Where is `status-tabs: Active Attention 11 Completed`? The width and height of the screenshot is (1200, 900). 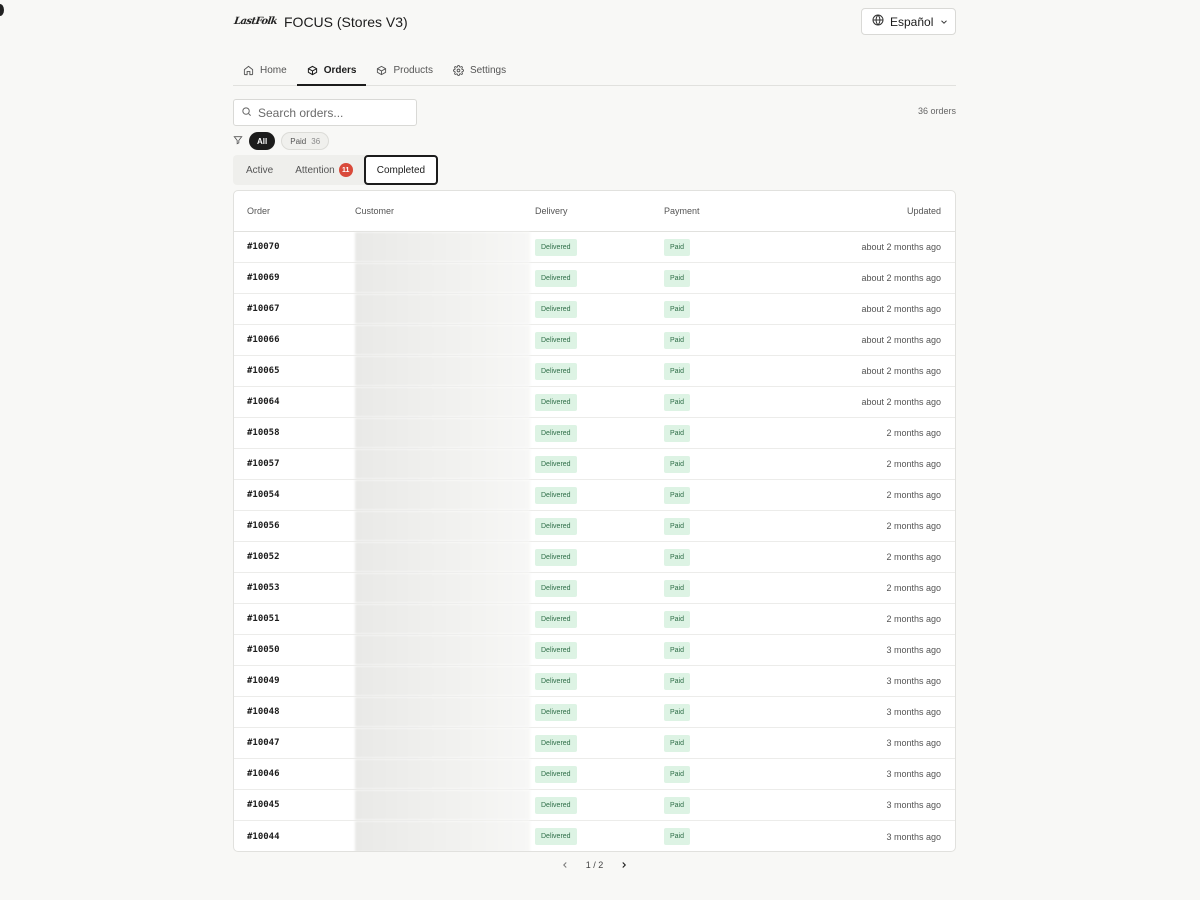
status-tabs: Active Attention 11 Completed is located at coordinates (336, 170).